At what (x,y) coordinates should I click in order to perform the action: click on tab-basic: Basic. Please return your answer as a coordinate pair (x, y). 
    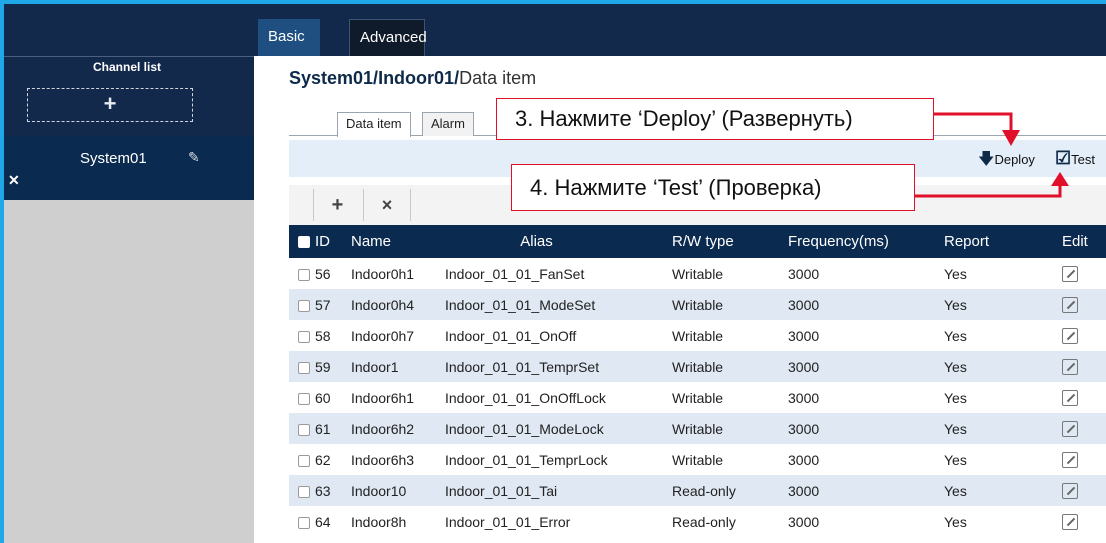
    Looking at the image, I should click on (289, 37).